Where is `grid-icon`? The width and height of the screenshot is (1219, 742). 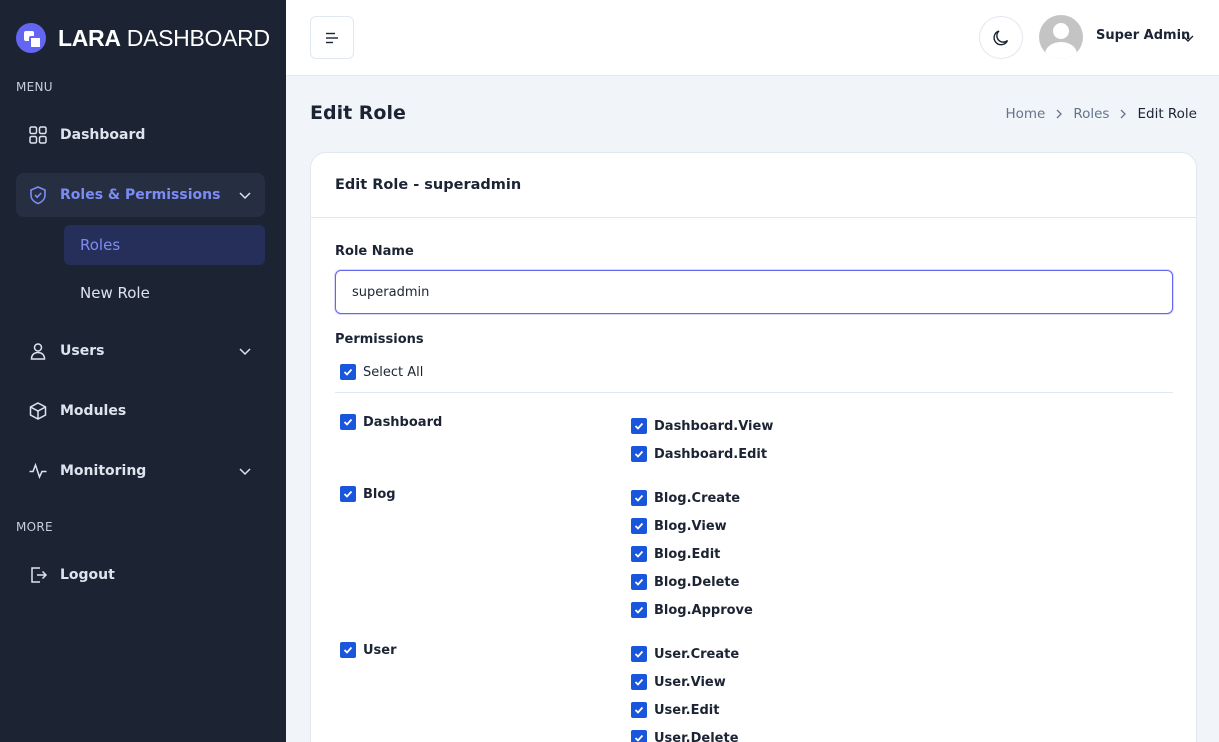
grid-icon is located at coordinates (38, 135).